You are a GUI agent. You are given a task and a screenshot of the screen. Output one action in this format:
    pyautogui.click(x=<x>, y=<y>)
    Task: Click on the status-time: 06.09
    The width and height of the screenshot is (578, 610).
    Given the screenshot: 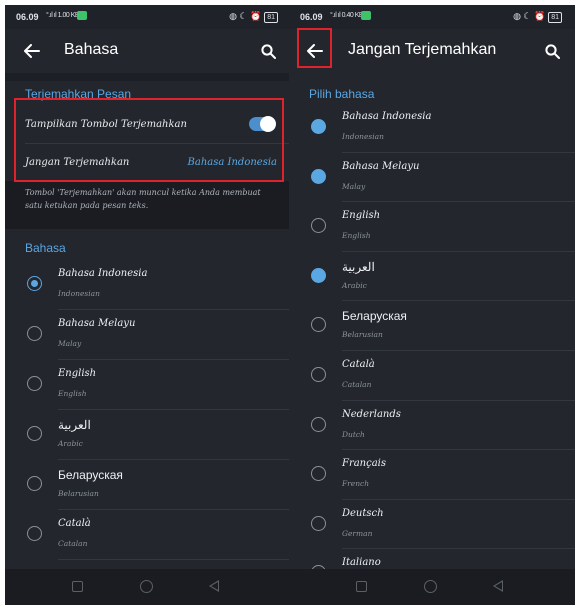 What is the action you would take?
    pyautogui.click(x=311, y=17)
    